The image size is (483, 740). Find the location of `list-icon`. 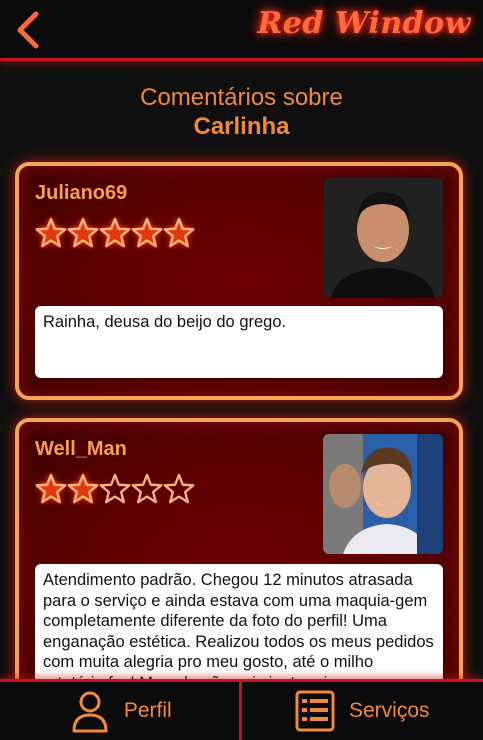

list-icon is located at coordinates (315, 711).